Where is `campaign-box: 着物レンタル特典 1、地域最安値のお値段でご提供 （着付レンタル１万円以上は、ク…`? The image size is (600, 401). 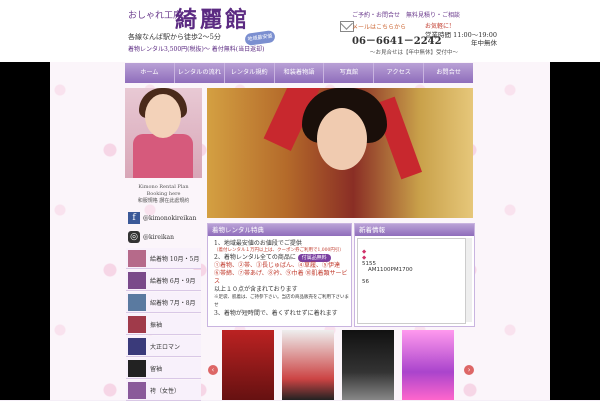
campaign-box: 着物レンタル特典 1、地域最安値のお値段でご提供 （着付レンタル１万円以上は、ク… is located at coordinates (279, 275).